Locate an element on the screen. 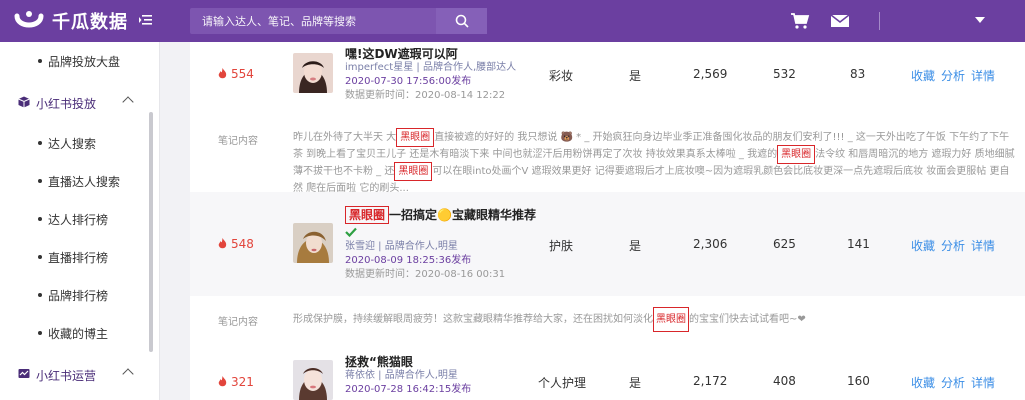  sidebar-item-label: 达人排行榜 is located at coordinates (78, 220).